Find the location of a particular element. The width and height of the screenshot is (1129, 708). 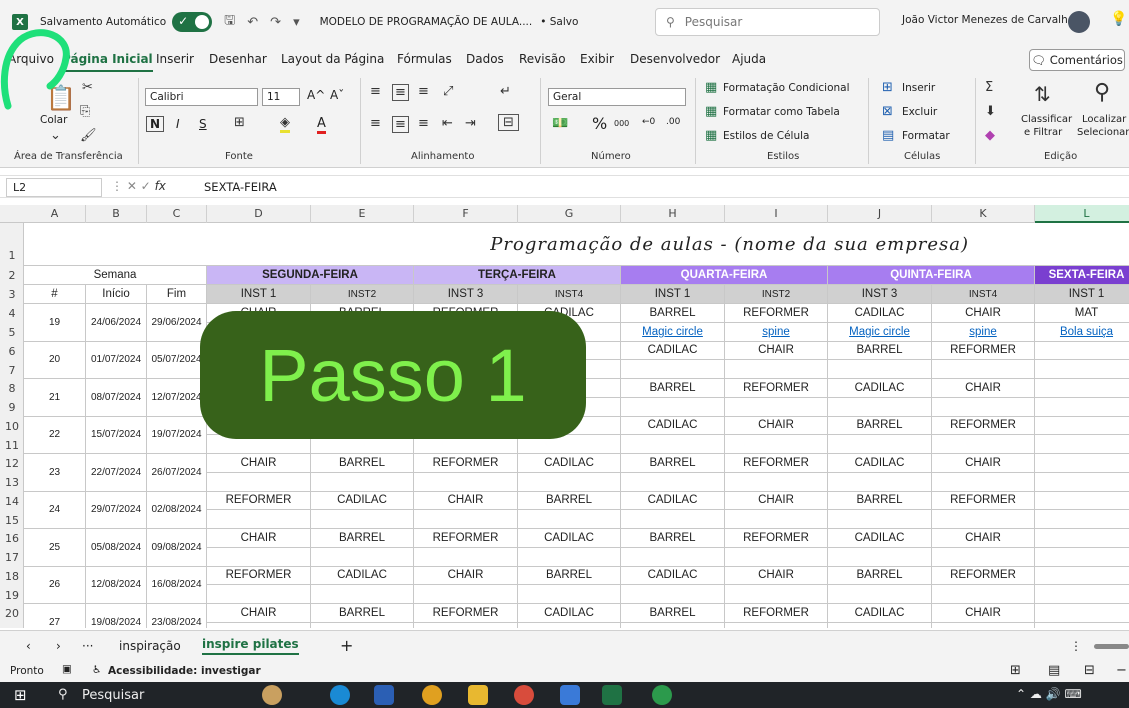

excel-taskbar-icon is located at coordinates (612, 695).